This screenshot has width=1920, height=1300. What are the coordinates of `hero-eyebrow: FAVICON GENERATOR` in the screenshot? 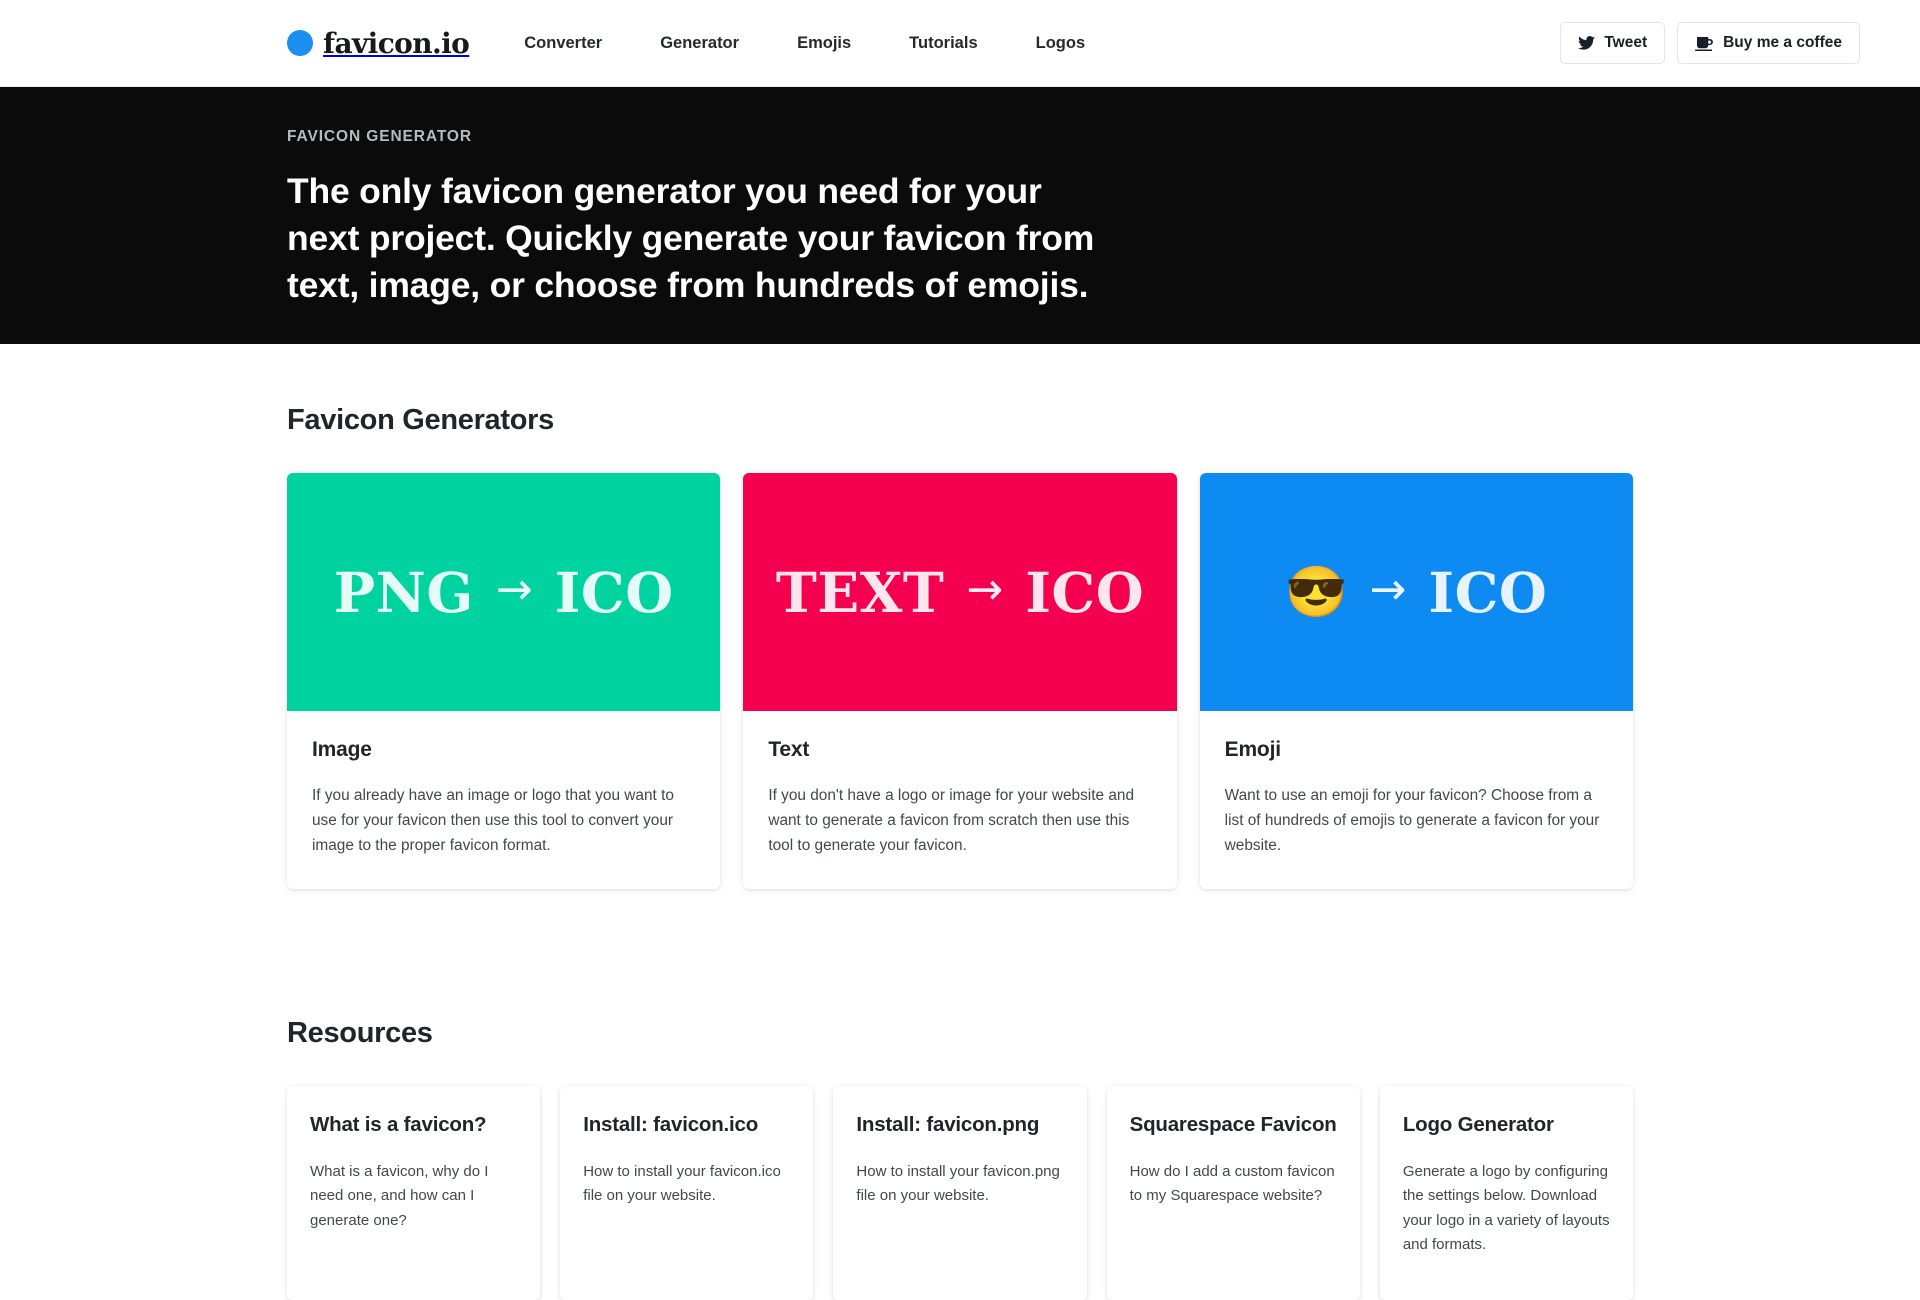 It's located at (379, 136).